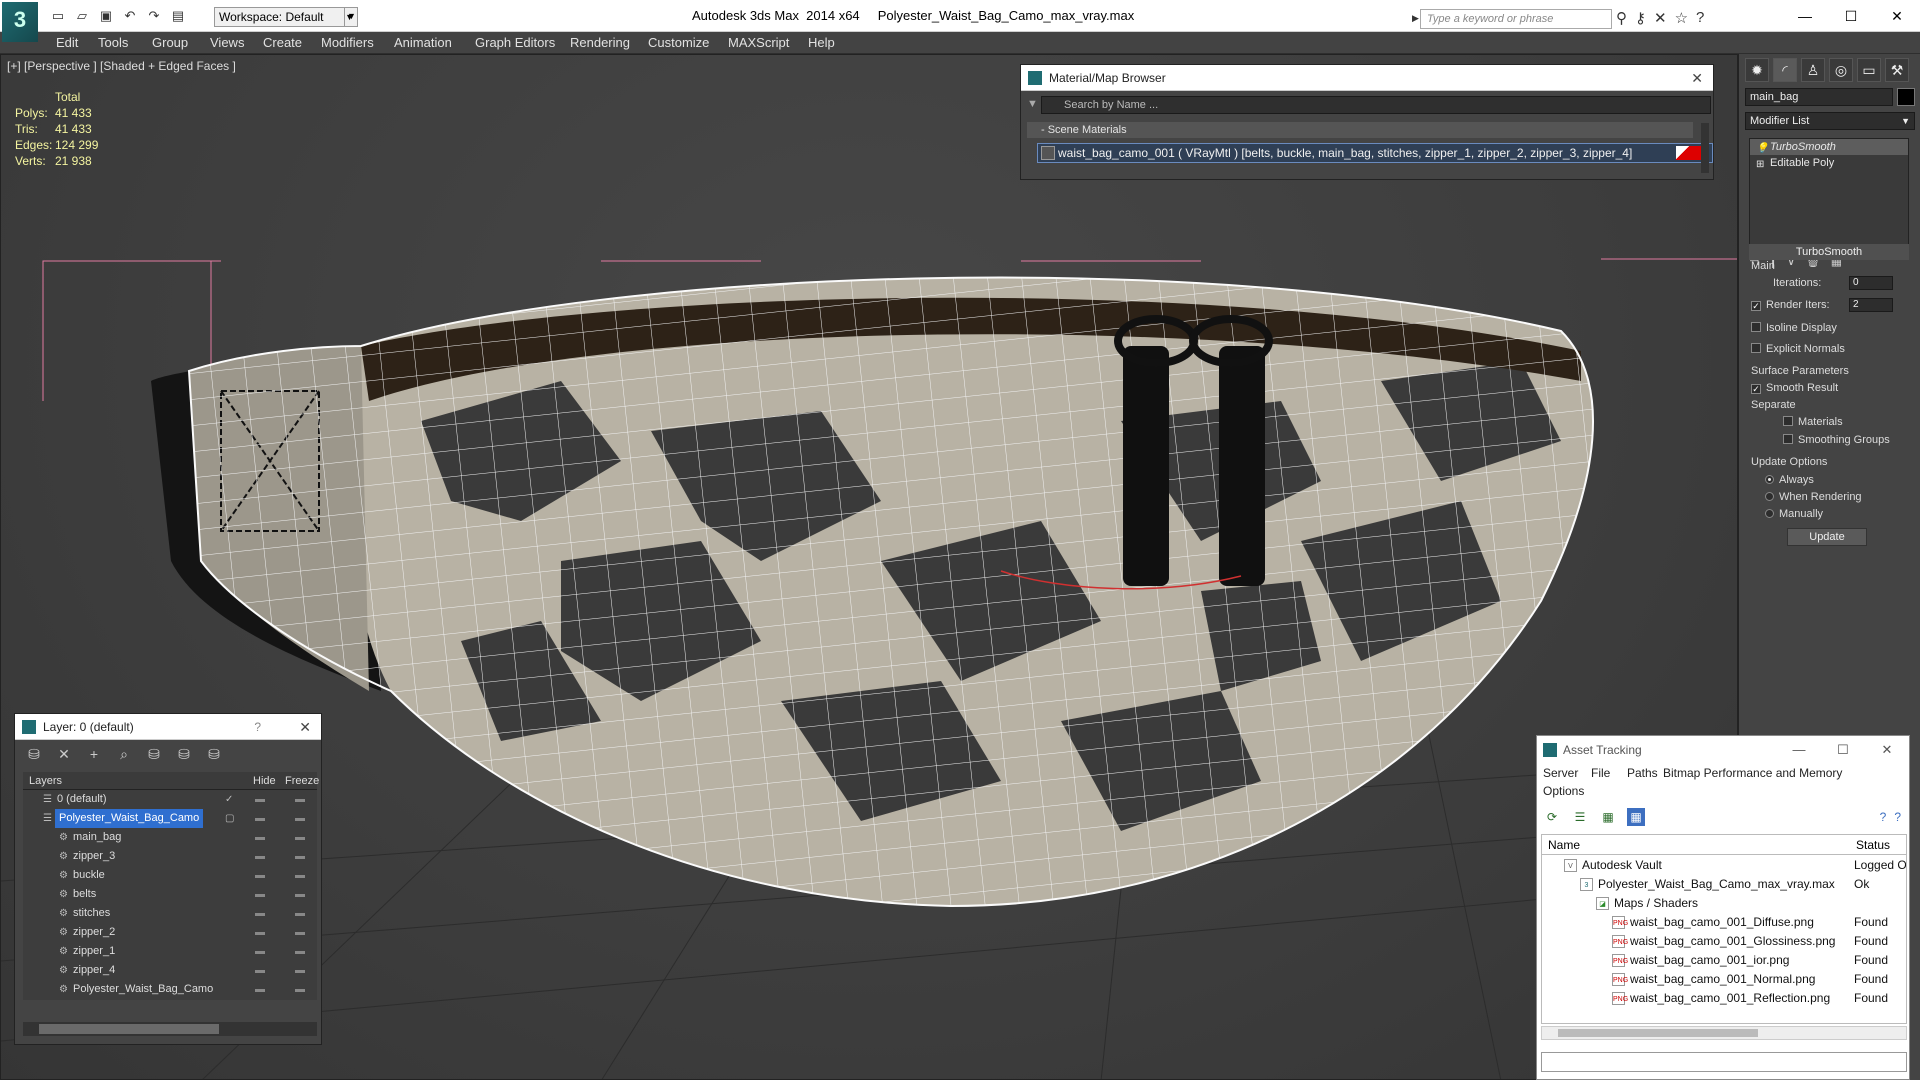 This screenshot has width=1920, height=1080. Describe the element at coordinates (130, 16) in the screenshot. I see `undo-icon: ↶` at that location.